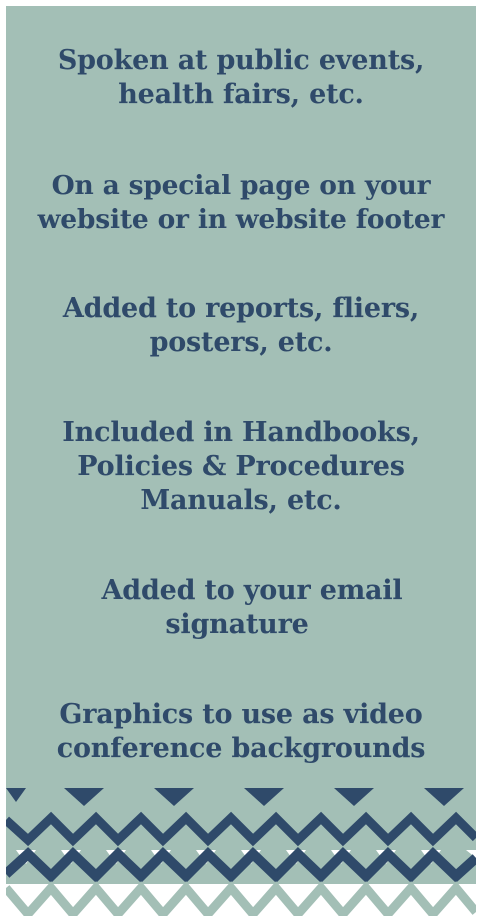 Image resolution: width=482 pixels, height=922 pixels. Describe the element at coordinates (241, 94) in the screenshot. I see `item-line: health fairs, etc.` at that location.